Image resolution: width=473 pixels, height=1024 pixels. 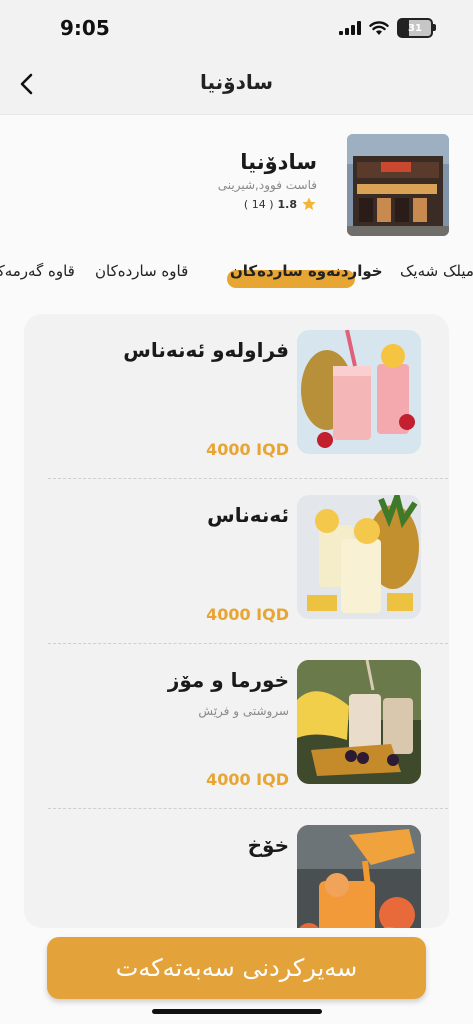 What do you see at coordinates (306, 271) in the screenshot?
I see `tab-cold-drinks: خواردنەوە ساردەکان` at bounding box center [306, 271].